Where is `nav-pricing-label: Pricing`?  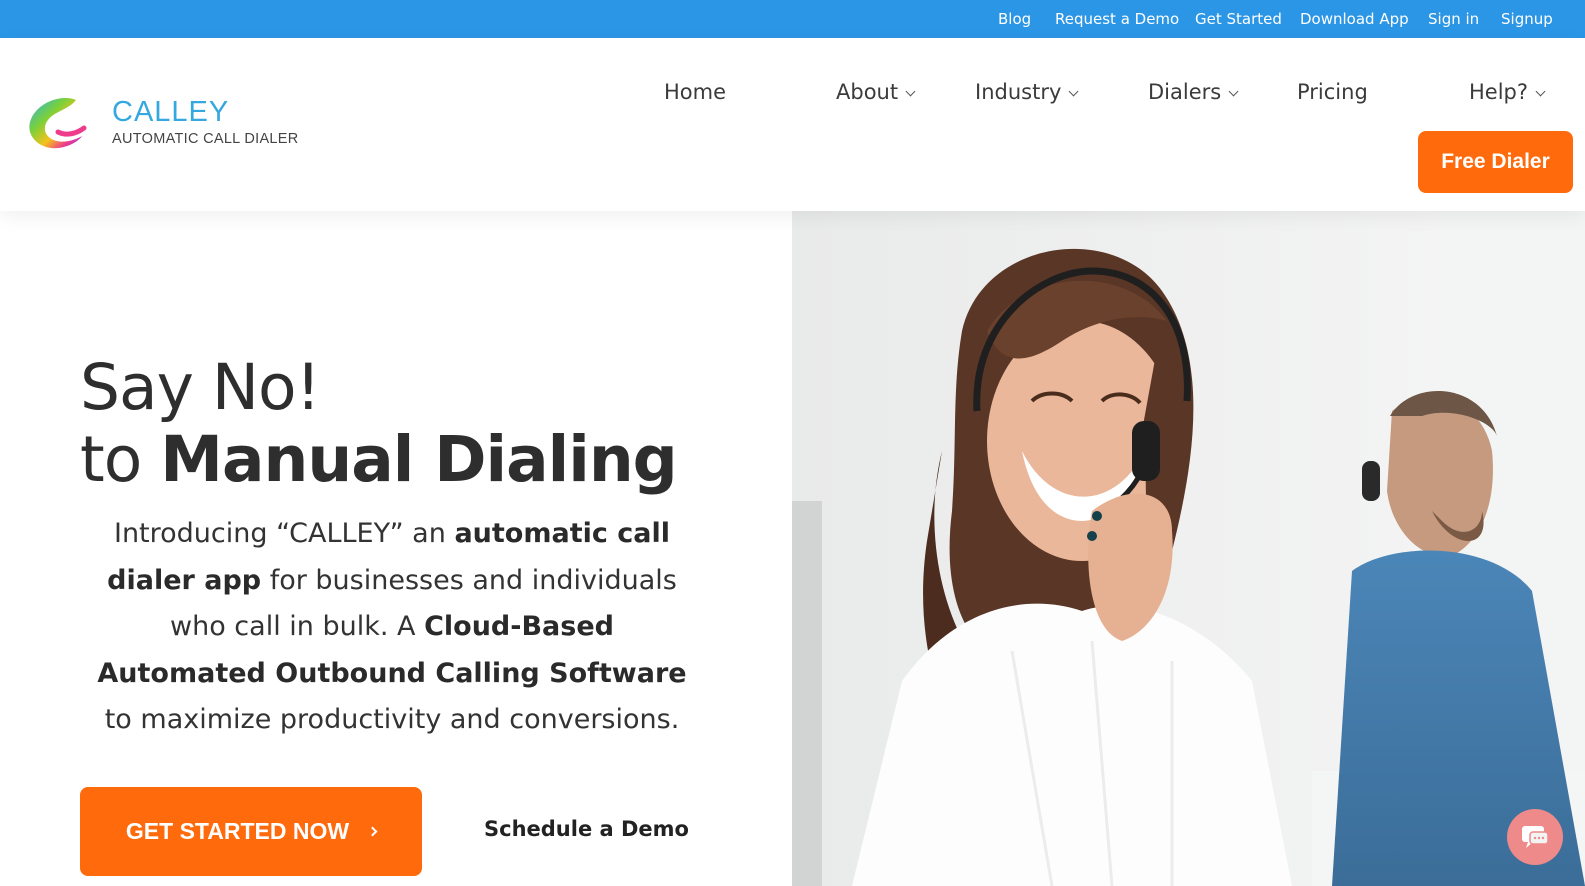 nav-pricing-label: Pricing is located at coordinates (1332, 92).